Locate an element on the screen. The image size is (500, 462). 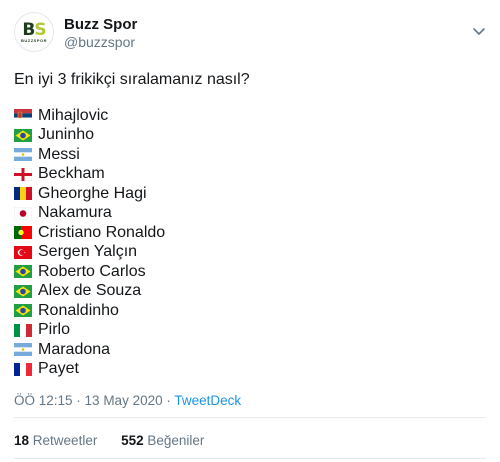
player-name: Cristiano Ronaldo is located at coordinates (102, 232).